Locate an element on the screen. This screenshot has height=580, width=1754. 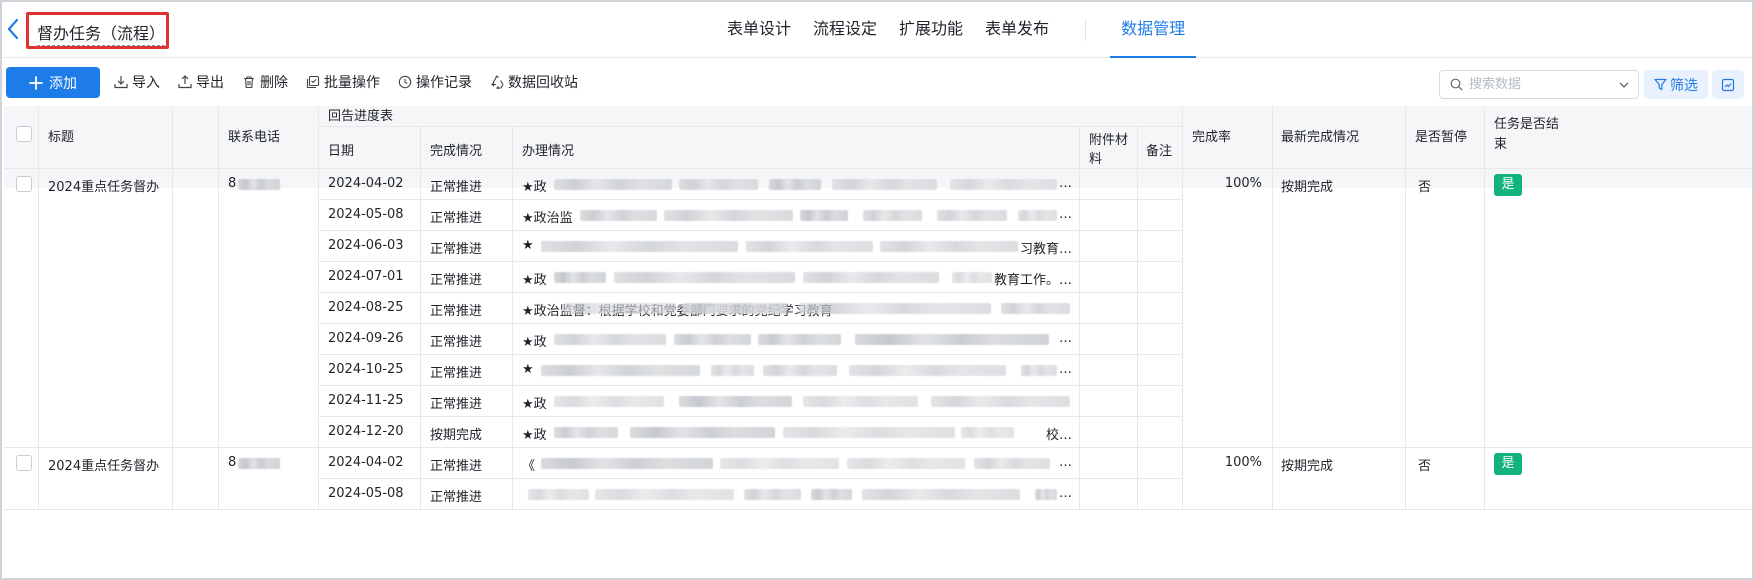
col-status: 完成情况 is located at coordinates (456, 149).